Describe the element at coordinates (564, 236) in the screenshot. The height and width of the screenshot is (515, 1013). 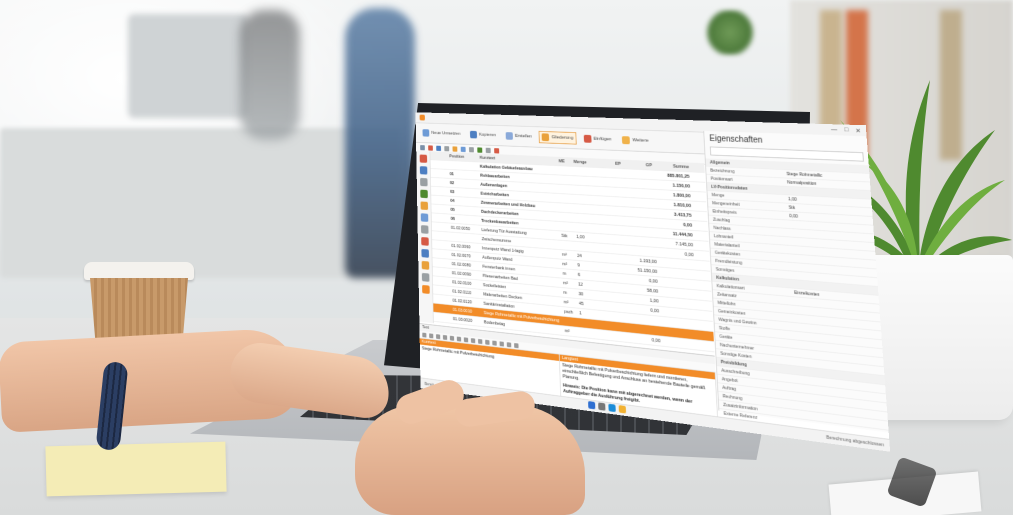
I see `grid-cell: Stk` at that location.